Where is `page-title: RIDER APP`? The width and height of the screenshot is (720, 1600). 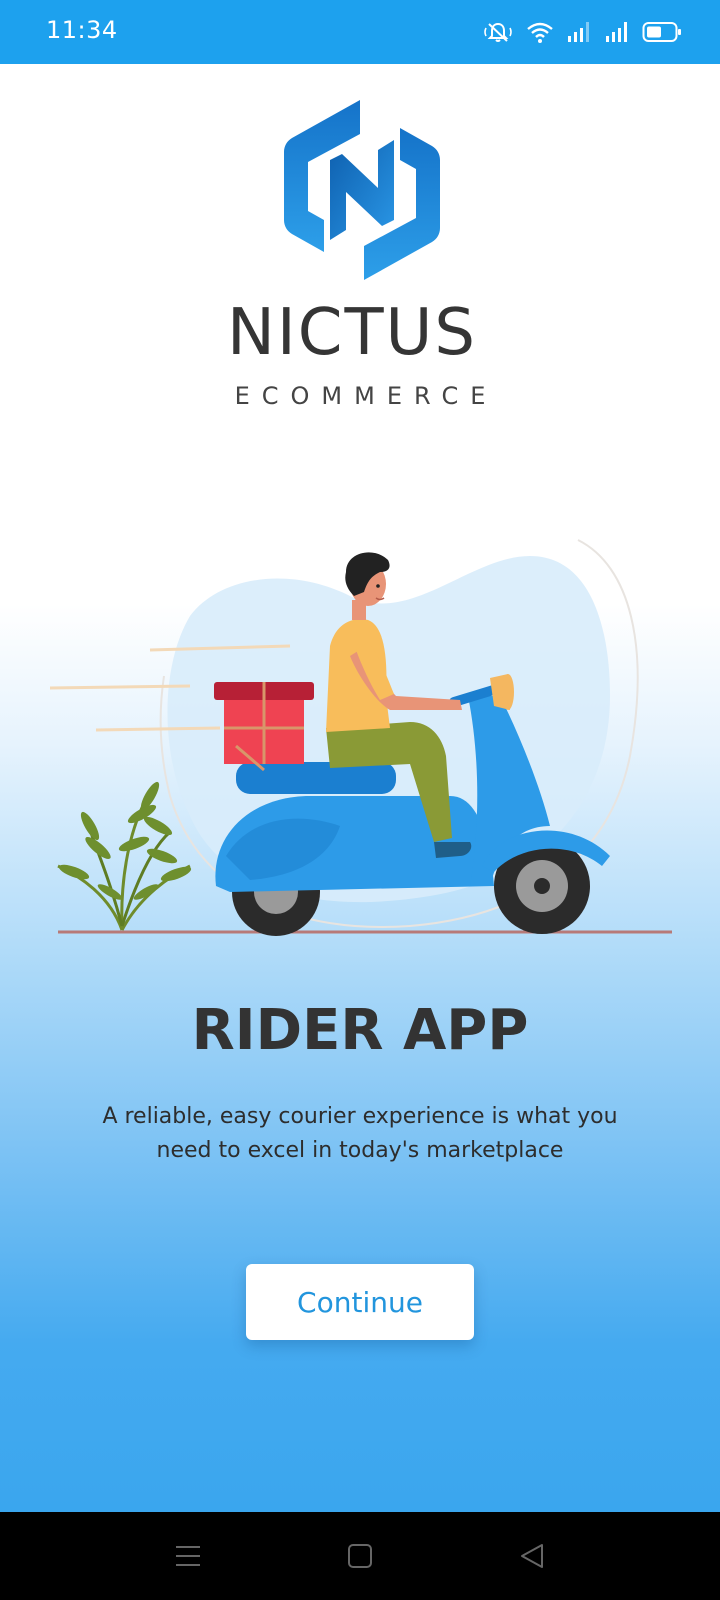
page-title: RIDER APP is located at coordinates (360, 1030).